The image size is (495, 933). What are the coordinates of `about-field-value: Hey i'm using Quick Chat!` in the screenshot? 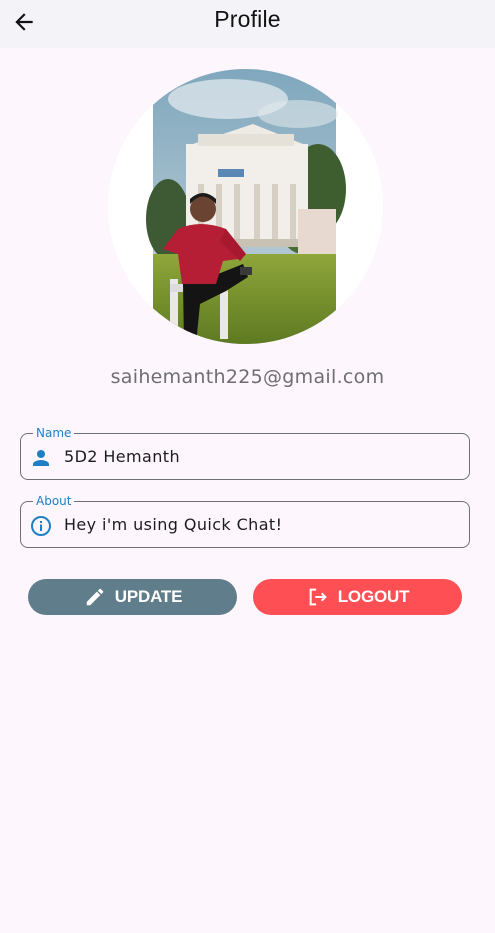 It's located at (173, 524).